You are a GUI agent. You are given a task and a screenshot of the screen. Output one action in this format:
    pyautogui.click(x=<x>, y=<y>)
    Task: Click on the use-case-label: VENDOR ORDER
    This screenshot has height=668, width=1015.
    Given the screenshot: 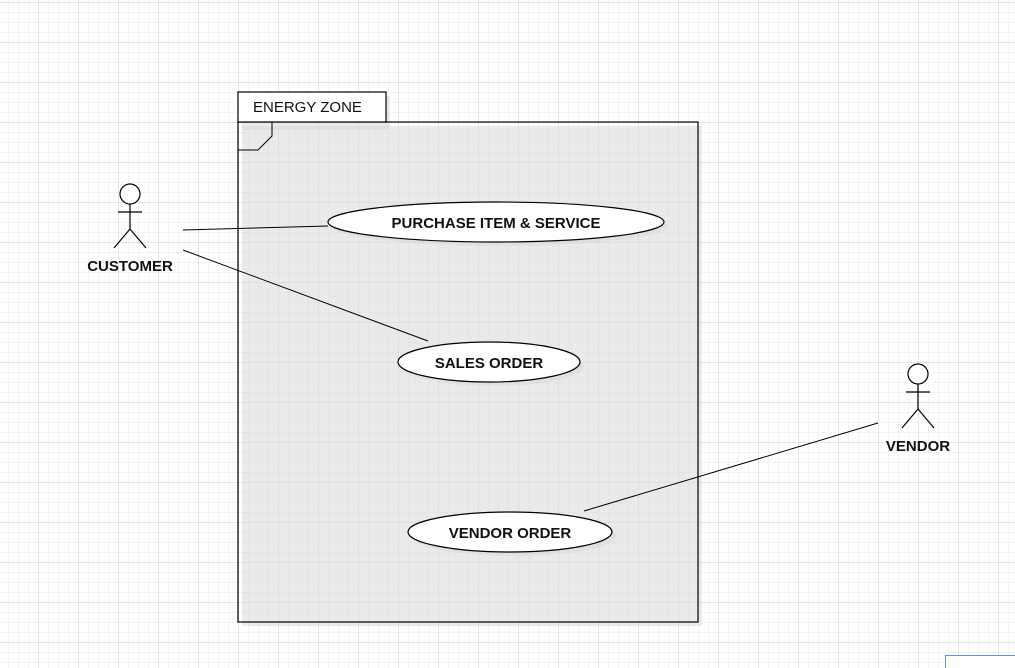 What is the action you would take?
    pyautogui.click(x=510, y=533)
    